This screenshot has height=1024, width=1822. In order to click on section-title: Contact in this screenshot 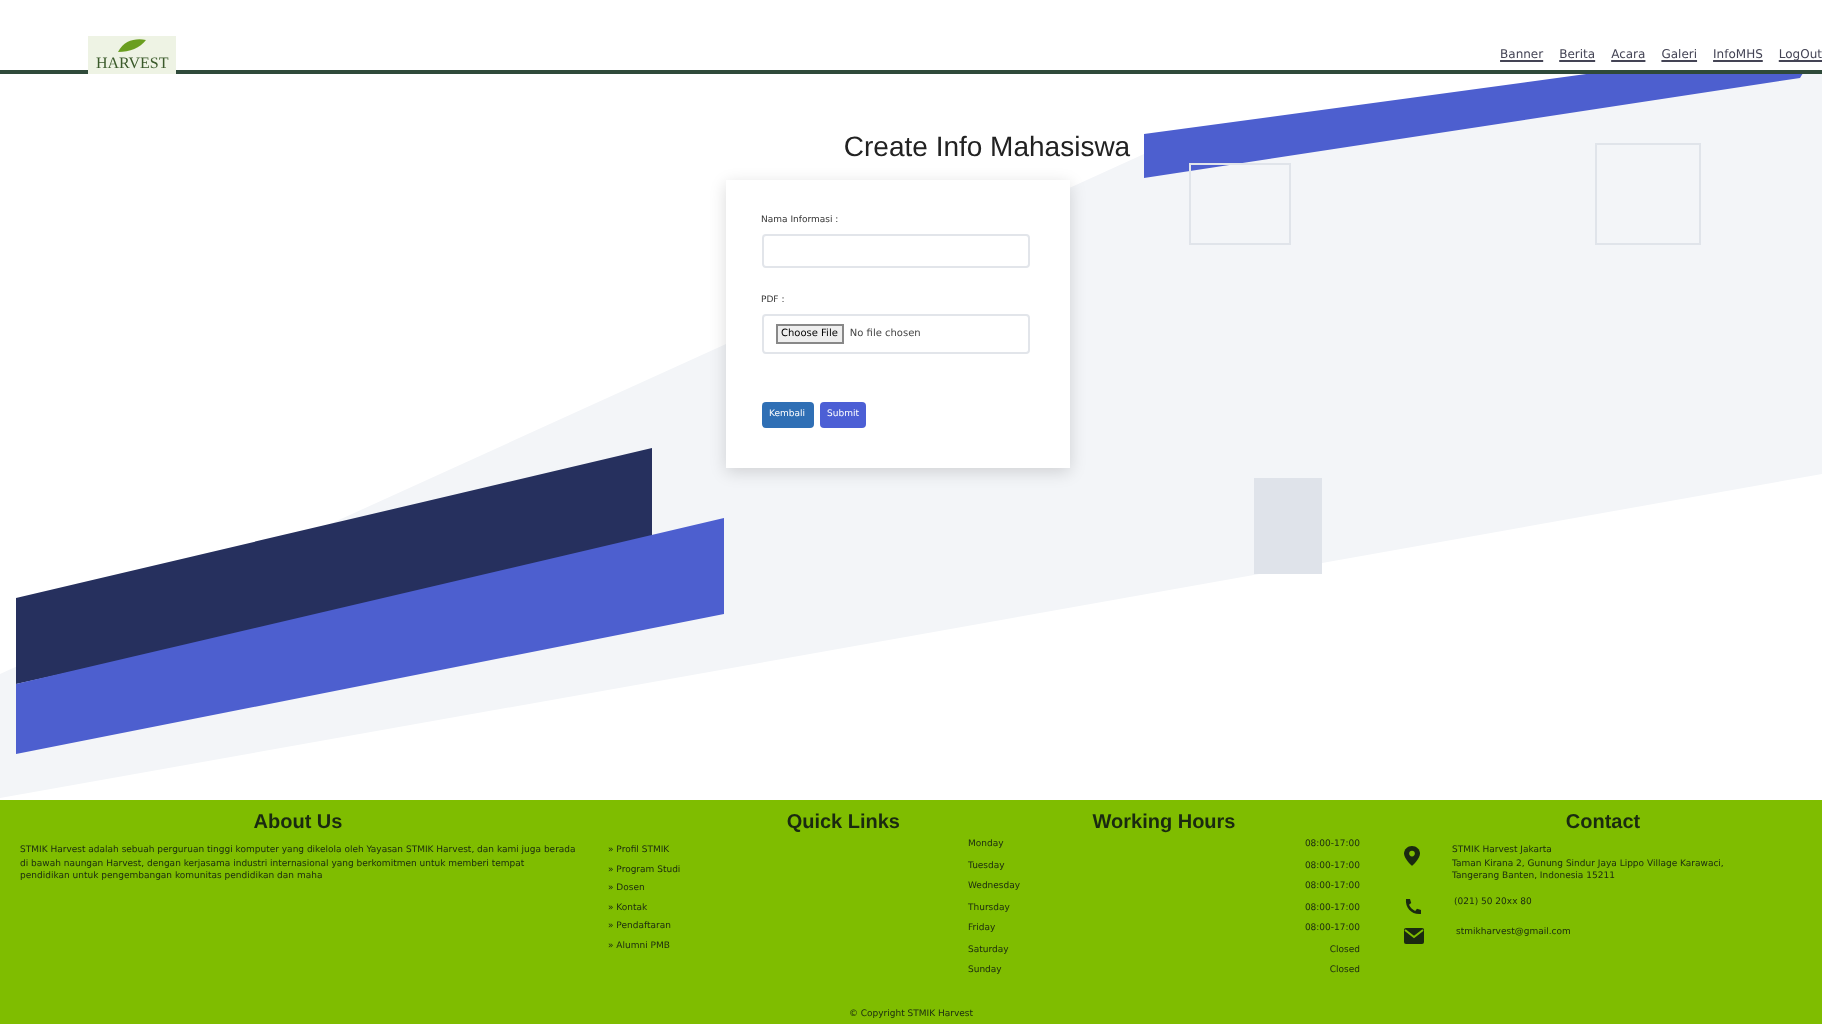, I will do `click(1603, 823)`.